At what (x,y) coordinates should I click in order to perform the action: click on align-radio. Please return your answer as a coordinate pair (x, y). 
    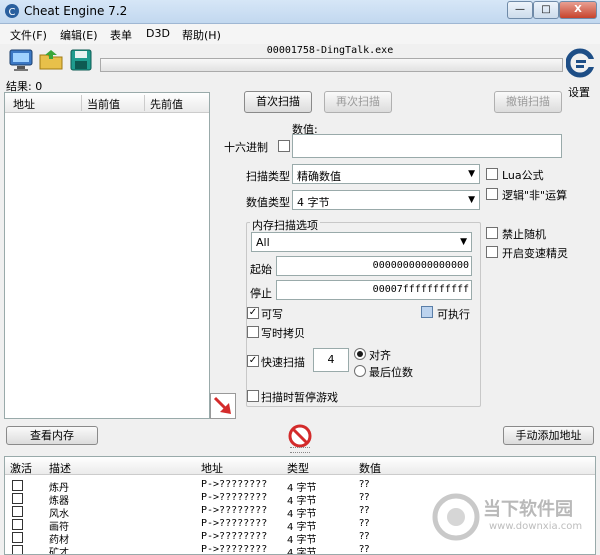
    Looking at the image, I should click on (360, 354).